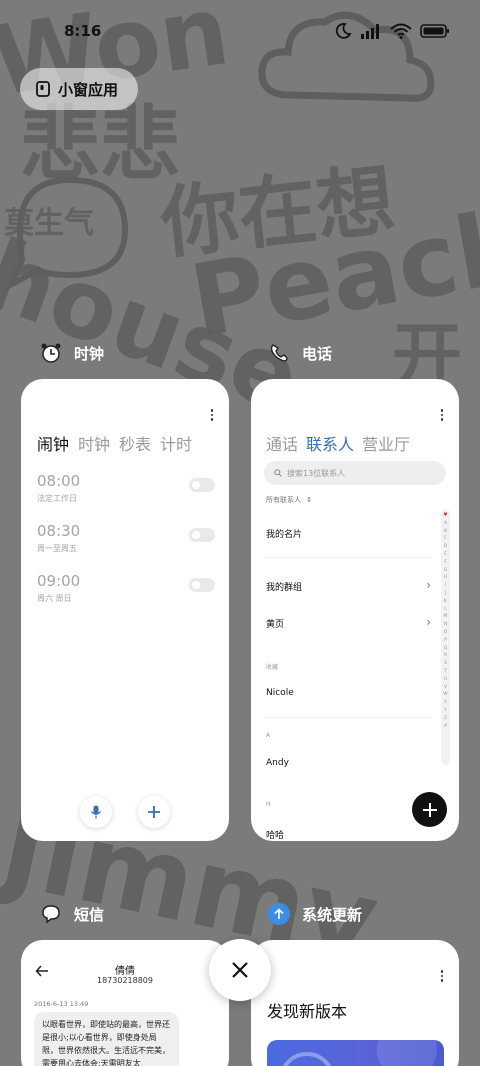  What do you see at coordinates (94, 443) in the screenshot?
I see `tab-clock: 时钟` at bounding box center [94, 443].